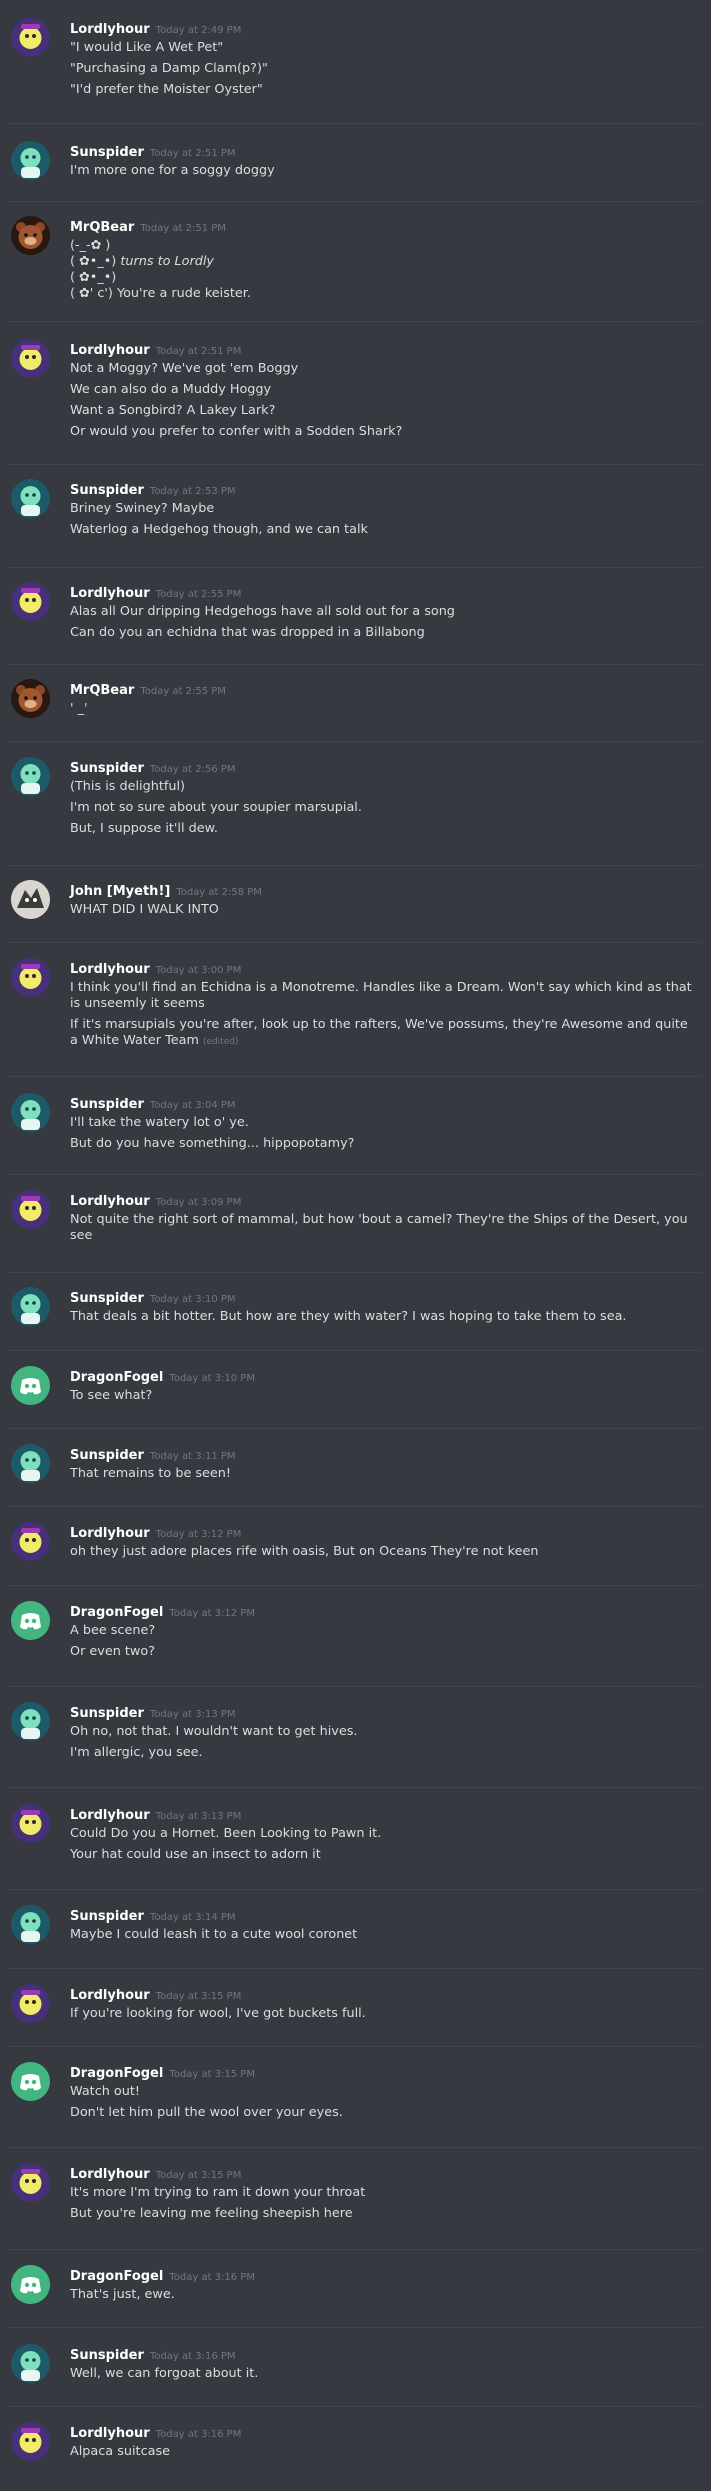  Describe the element at coordinates (384, 1753) in the screenshot. I see `message-text: I'm allergic, you see.` at that location.